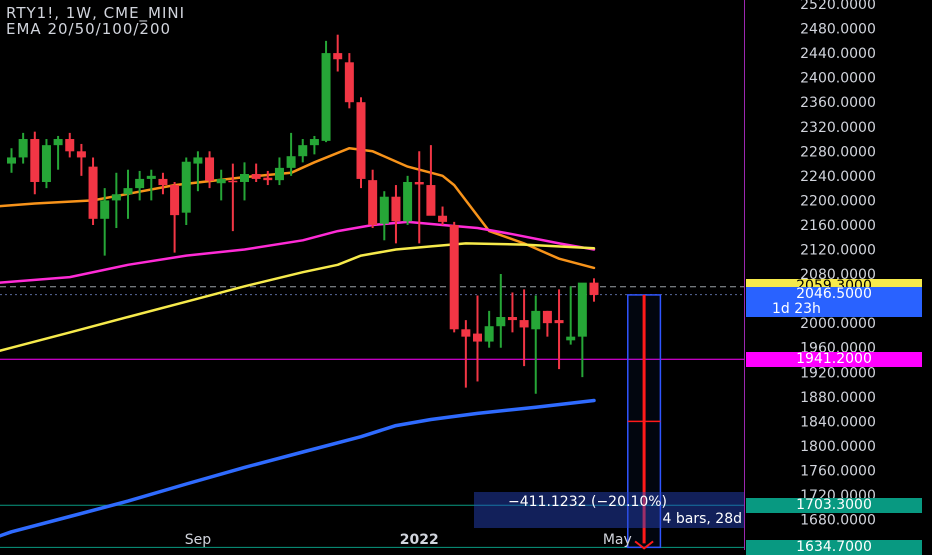 Image resolution: width=932 pixels, height=555 pixels. Describe the element at coordinates (838, 6) in the screenshot. I see `y-tick-label: 2520.0000` at that location.